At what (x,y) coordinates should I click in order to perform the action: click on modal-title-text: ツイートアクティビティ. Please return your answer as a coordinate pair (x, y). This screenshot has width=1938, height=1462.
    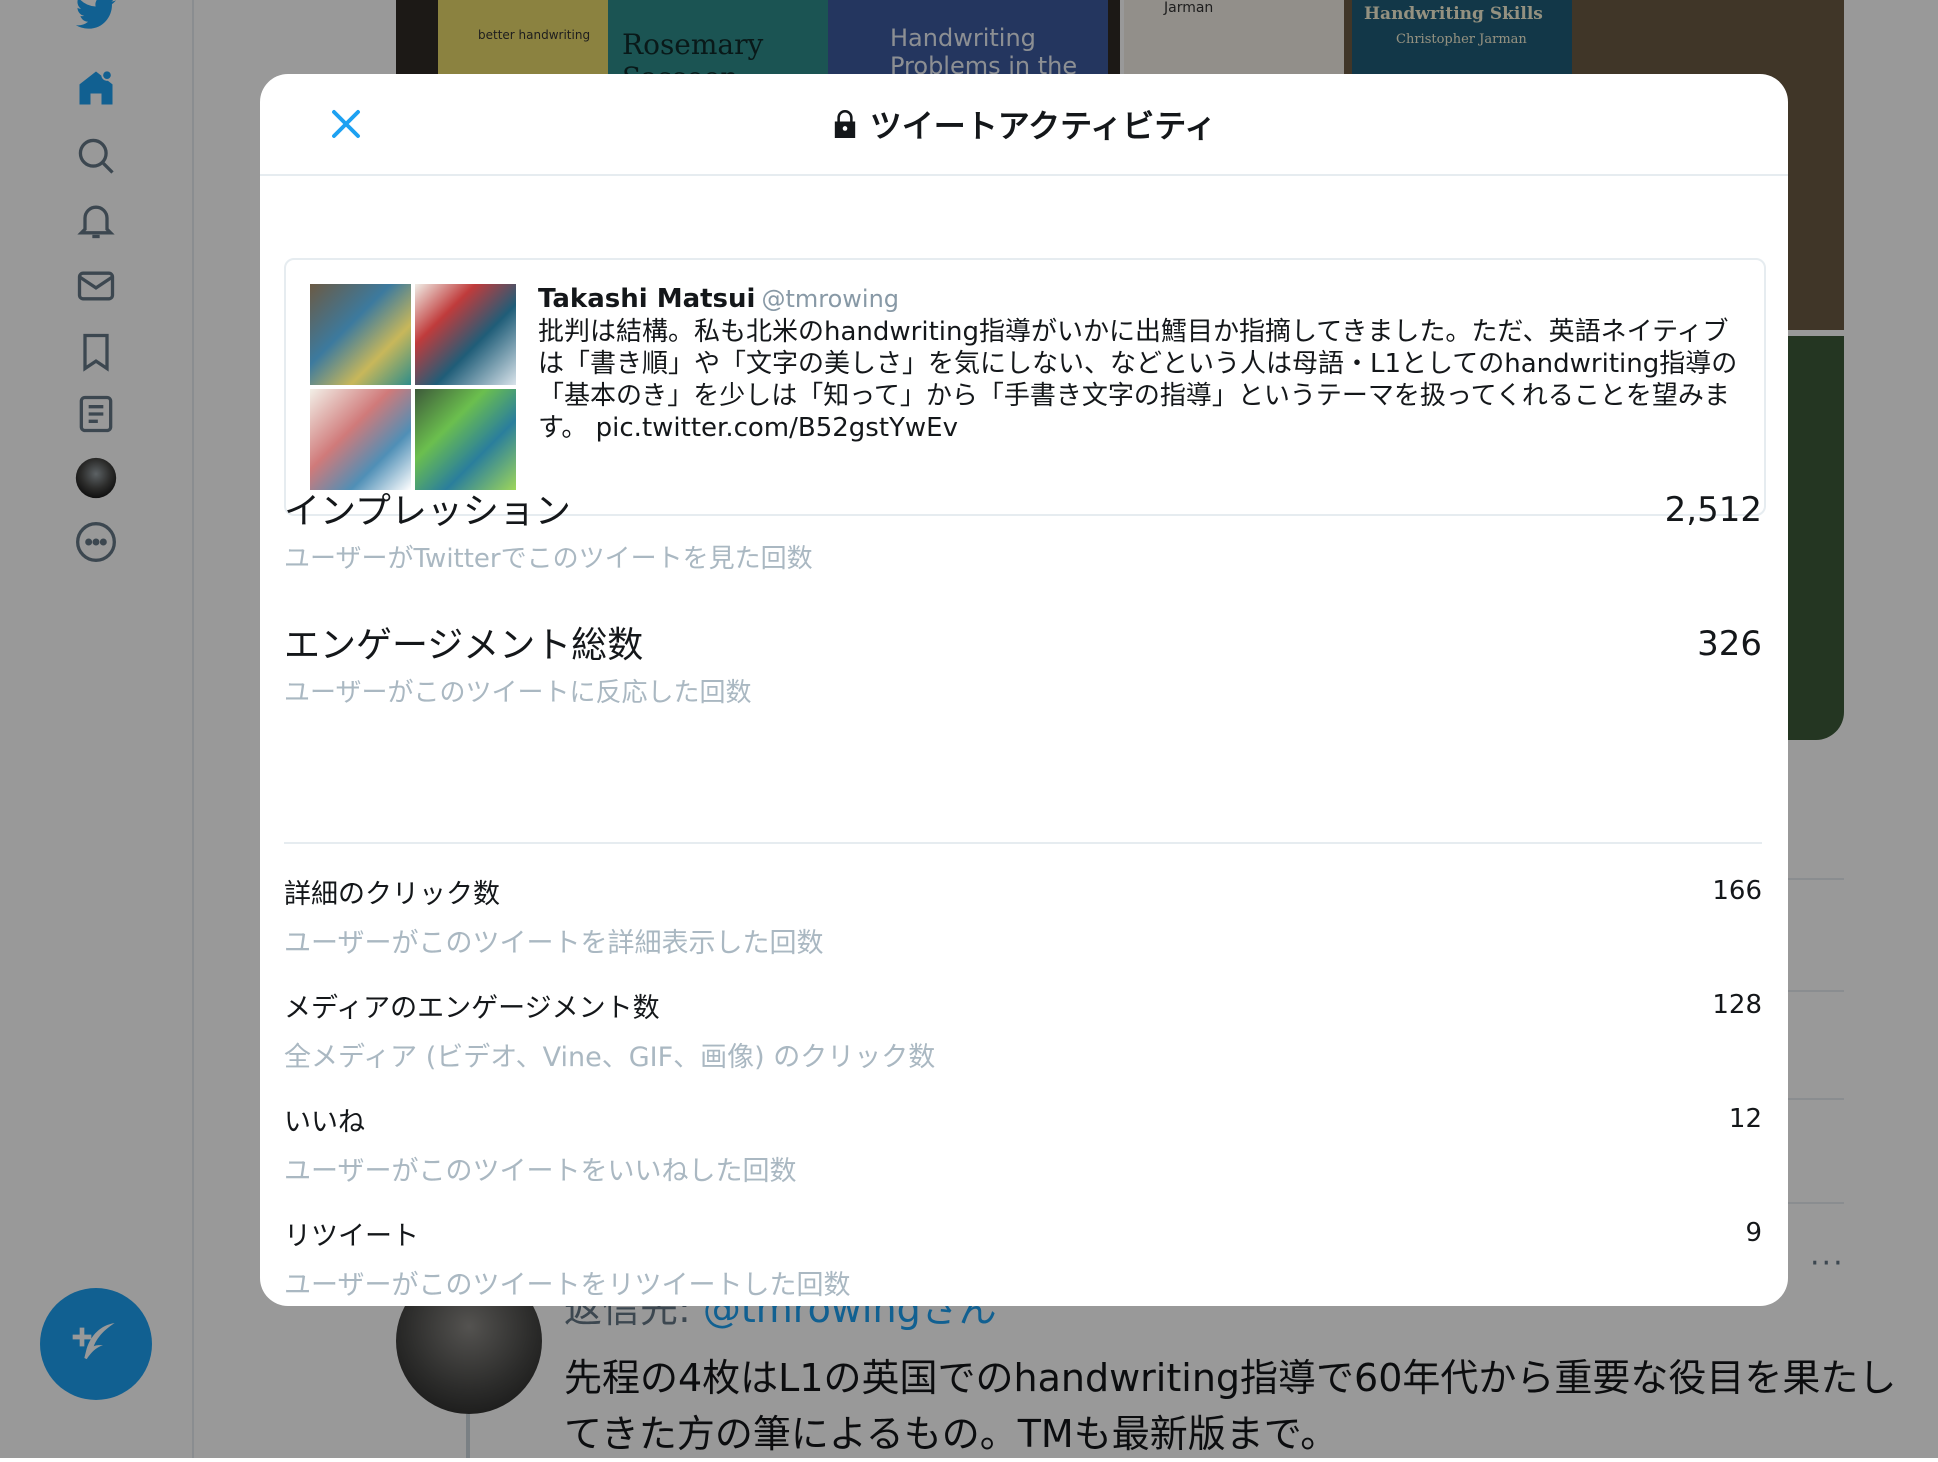
    Looking at the image, I should click on (1043, 126).